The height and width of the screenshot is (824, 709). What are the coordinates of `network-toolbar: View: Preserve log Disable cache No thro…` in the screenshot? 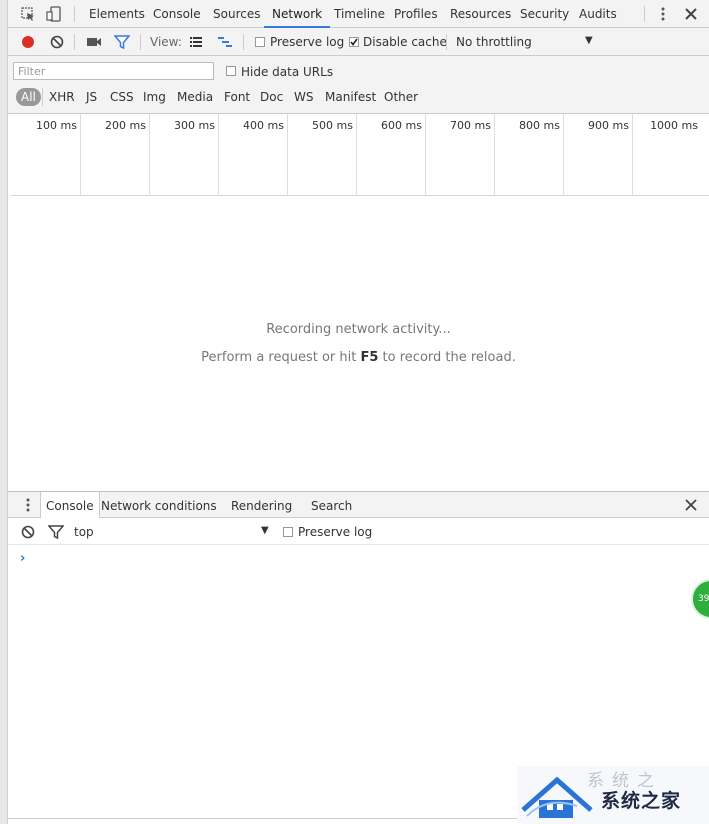 It's located at (358, 42).